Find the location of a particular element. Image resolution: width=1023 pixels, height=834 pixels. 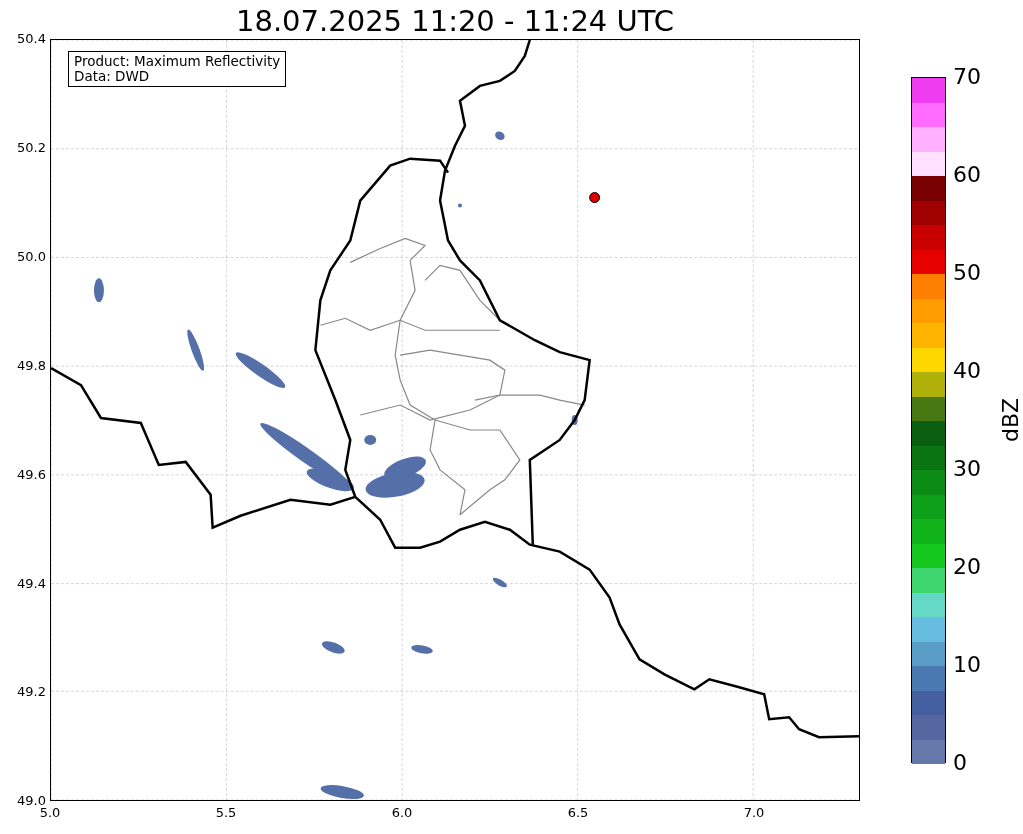

legend-text: Product: Maximum Reflectivity is located at coordinates (177, 61).